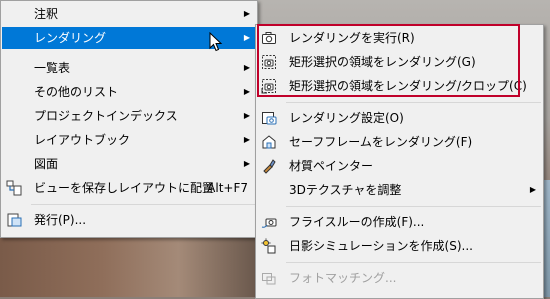 The height and width of the screenshot is (299, 550). What do you see at coordinates (269, 38) in the screenshot?
I see `camera-render-icon` at bounding box center [269, 38].